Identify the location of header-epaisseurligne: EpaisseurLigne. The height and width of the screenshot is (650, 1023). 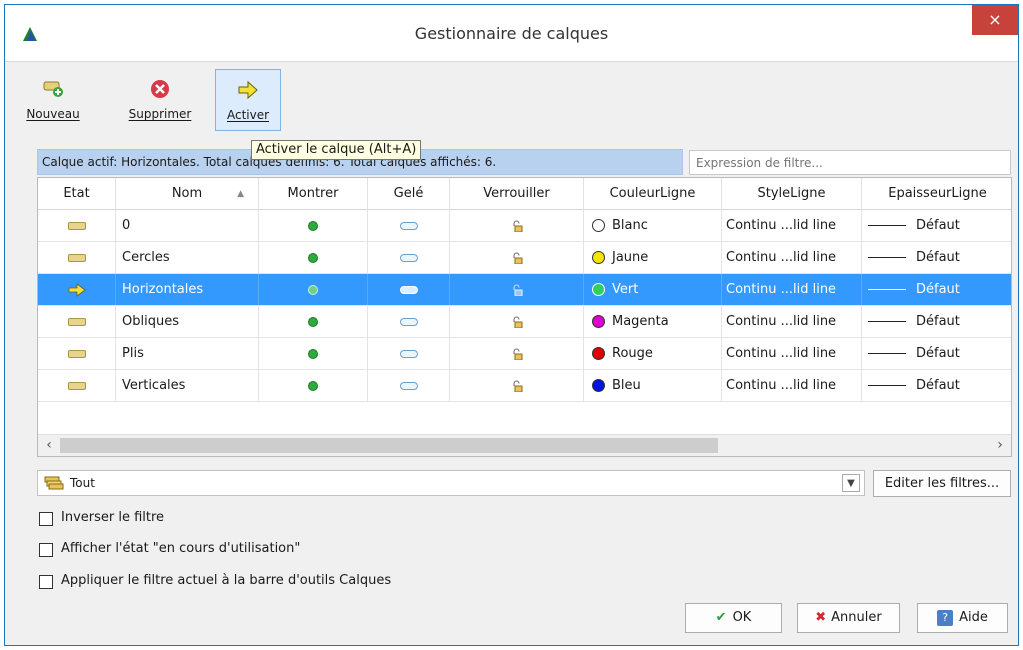
(936, 194).